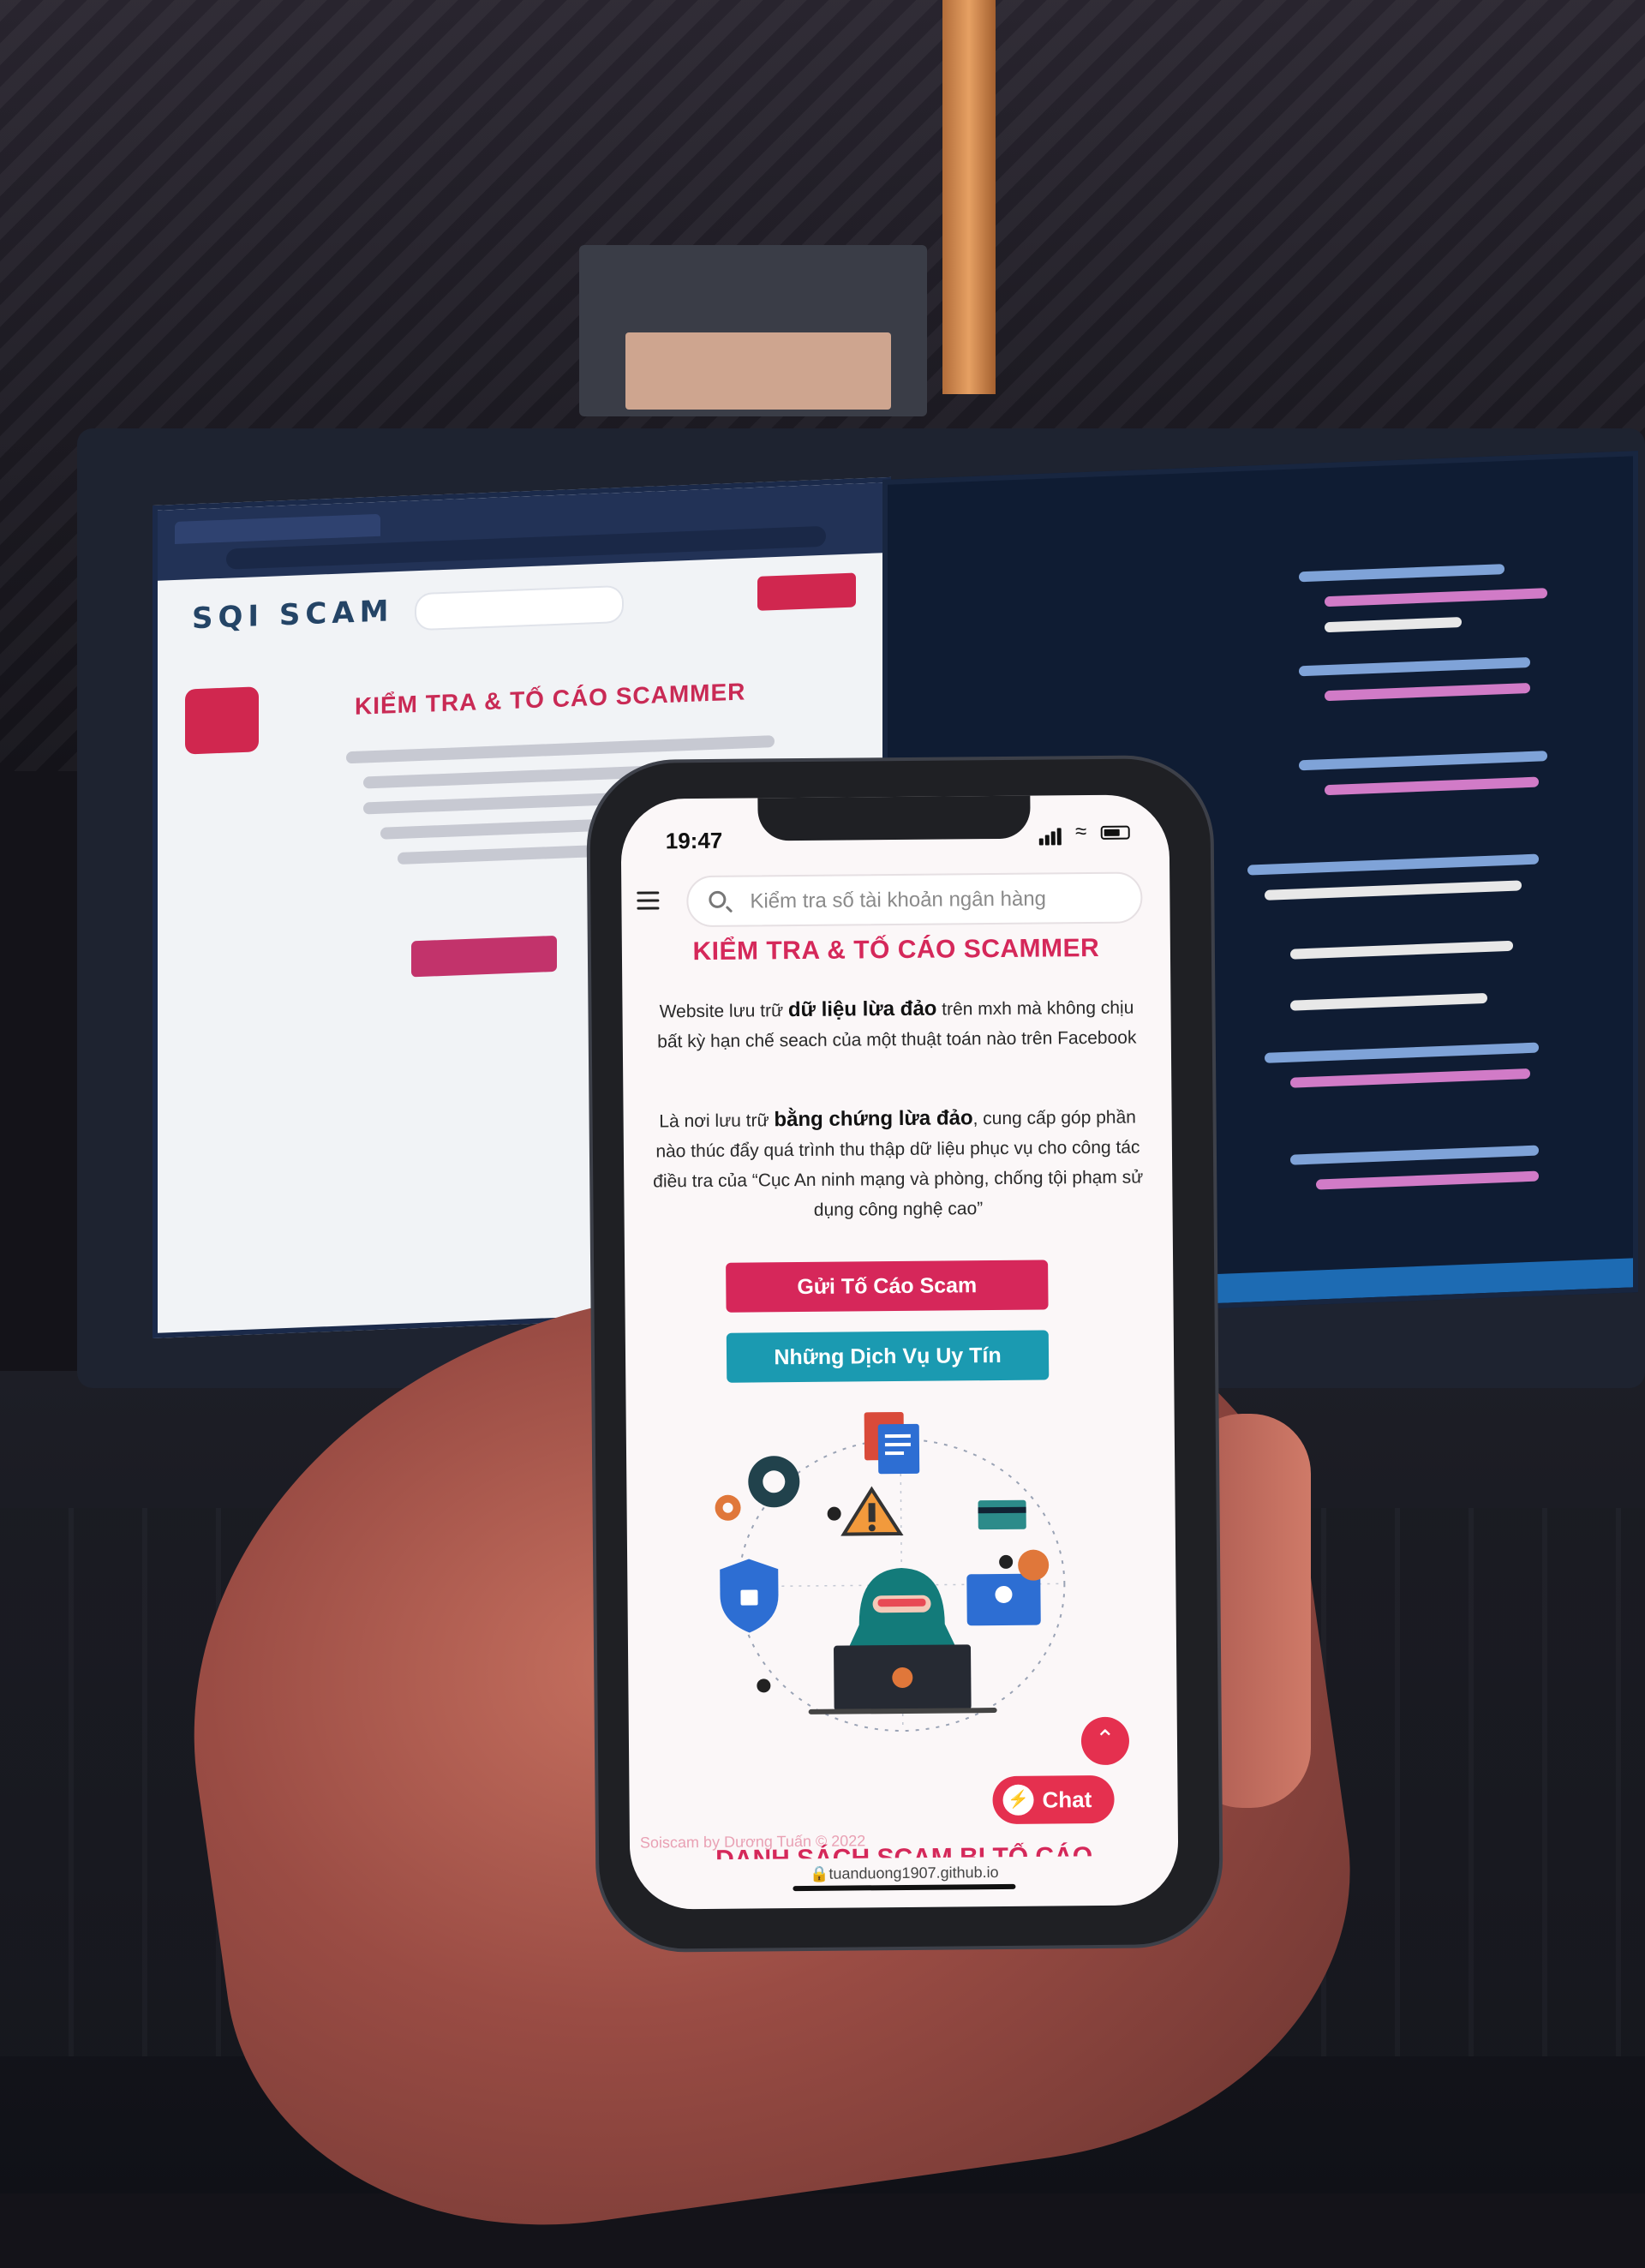 The width and height of the screenshot is (1645, 2268). Describe the element at coordinates (717, 1121) in the screenshot. I see `paragraph-text: Là nơi lưu trữ` at that location.